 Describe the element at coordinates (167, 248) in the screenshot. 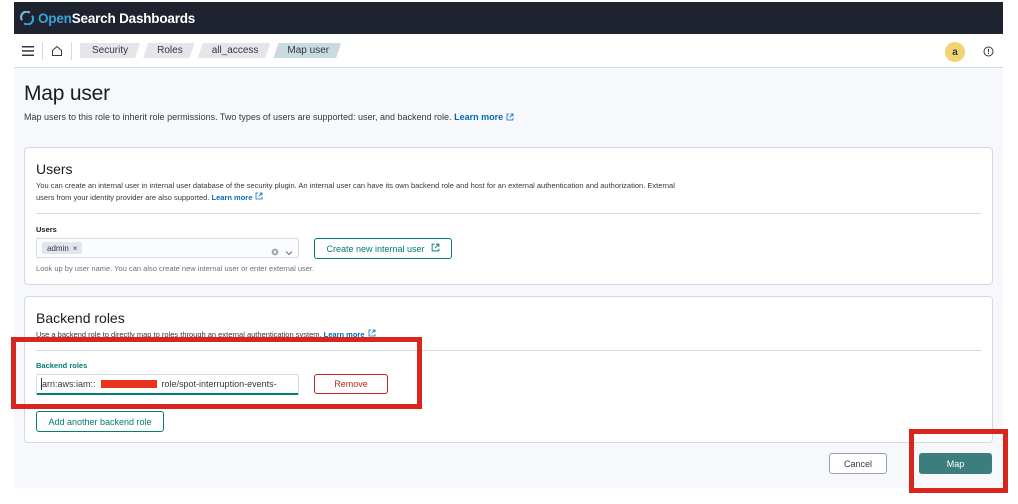

I see `users-combobox: admin ×` at that location.